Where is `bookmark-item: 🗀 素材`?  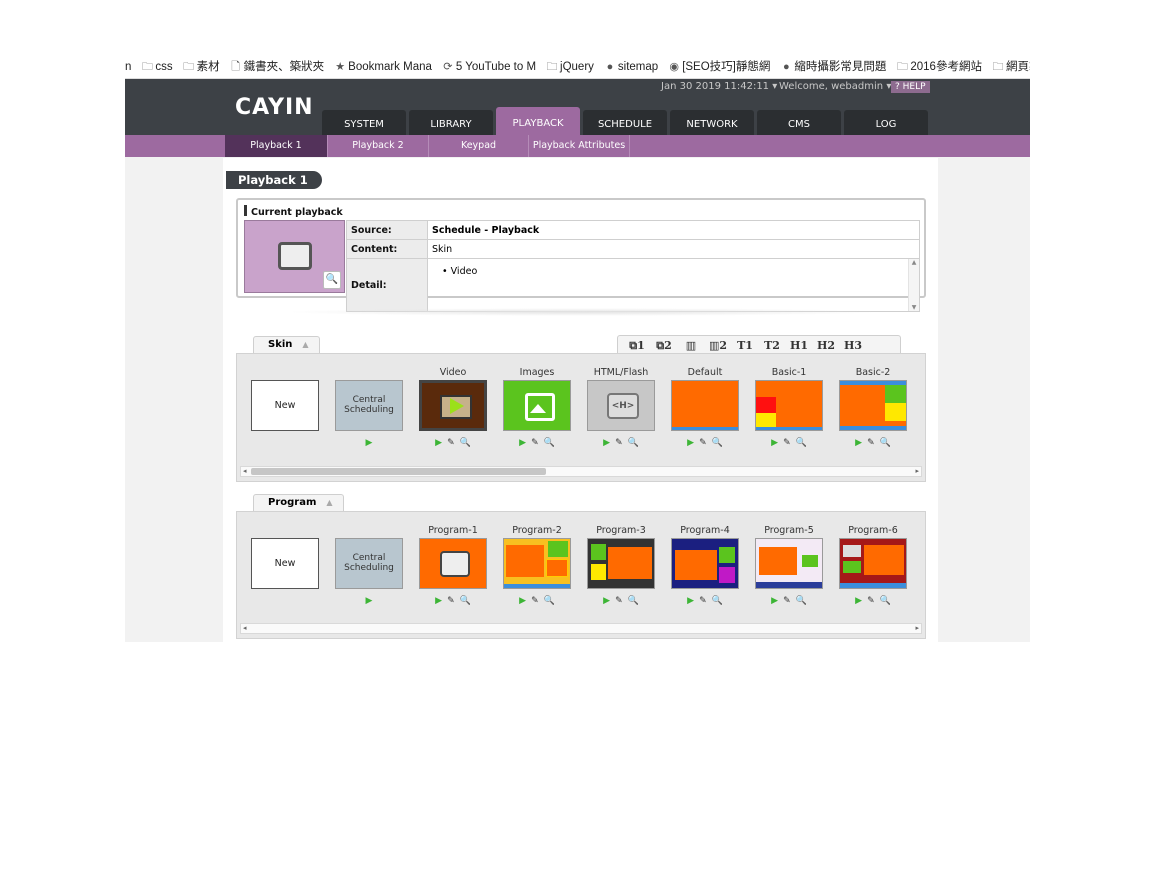
bookmark-item: 🗀 素材 is located at coordinates (201, 67).